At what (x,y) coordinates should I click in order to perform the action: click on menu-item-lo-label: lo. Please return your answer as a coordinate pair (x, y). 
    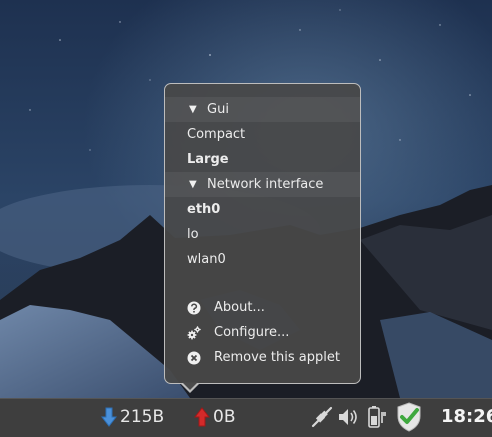
    Looking at the image, I should click on (193, 234).